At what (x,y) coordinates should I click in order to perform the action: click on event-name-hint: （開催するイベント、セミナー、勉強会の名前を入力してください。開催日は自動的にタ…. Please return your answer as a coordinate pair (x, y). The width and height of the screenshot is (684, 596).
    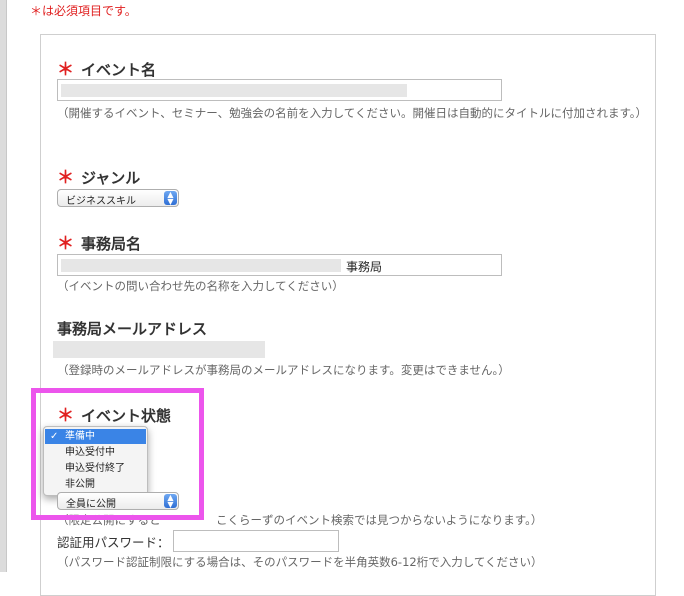
    Looking at the image, I should click on (352, 113).